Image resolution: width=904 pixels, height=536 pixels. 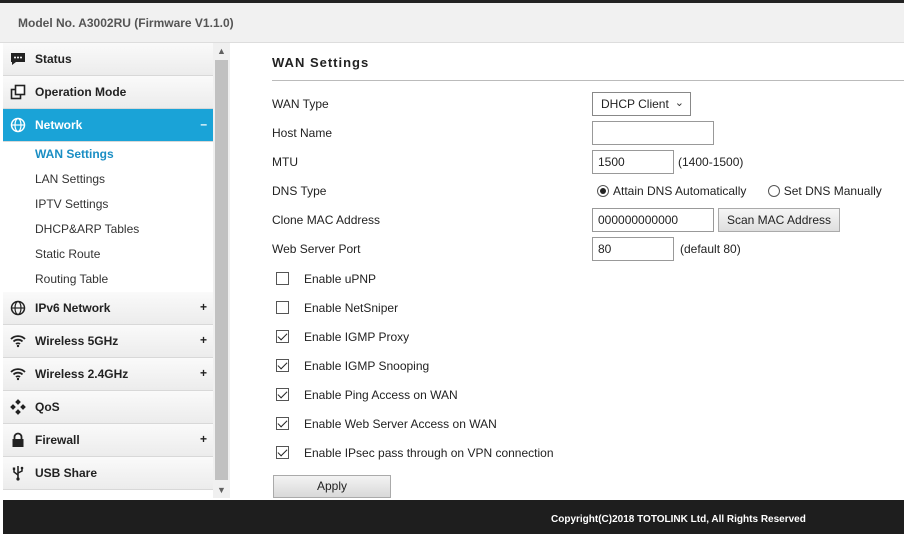 What do you see at coordinates (108, 473) in the screenshot?
I see `nav-item-usb-share: USB Share` at bounding box center [108, 473].